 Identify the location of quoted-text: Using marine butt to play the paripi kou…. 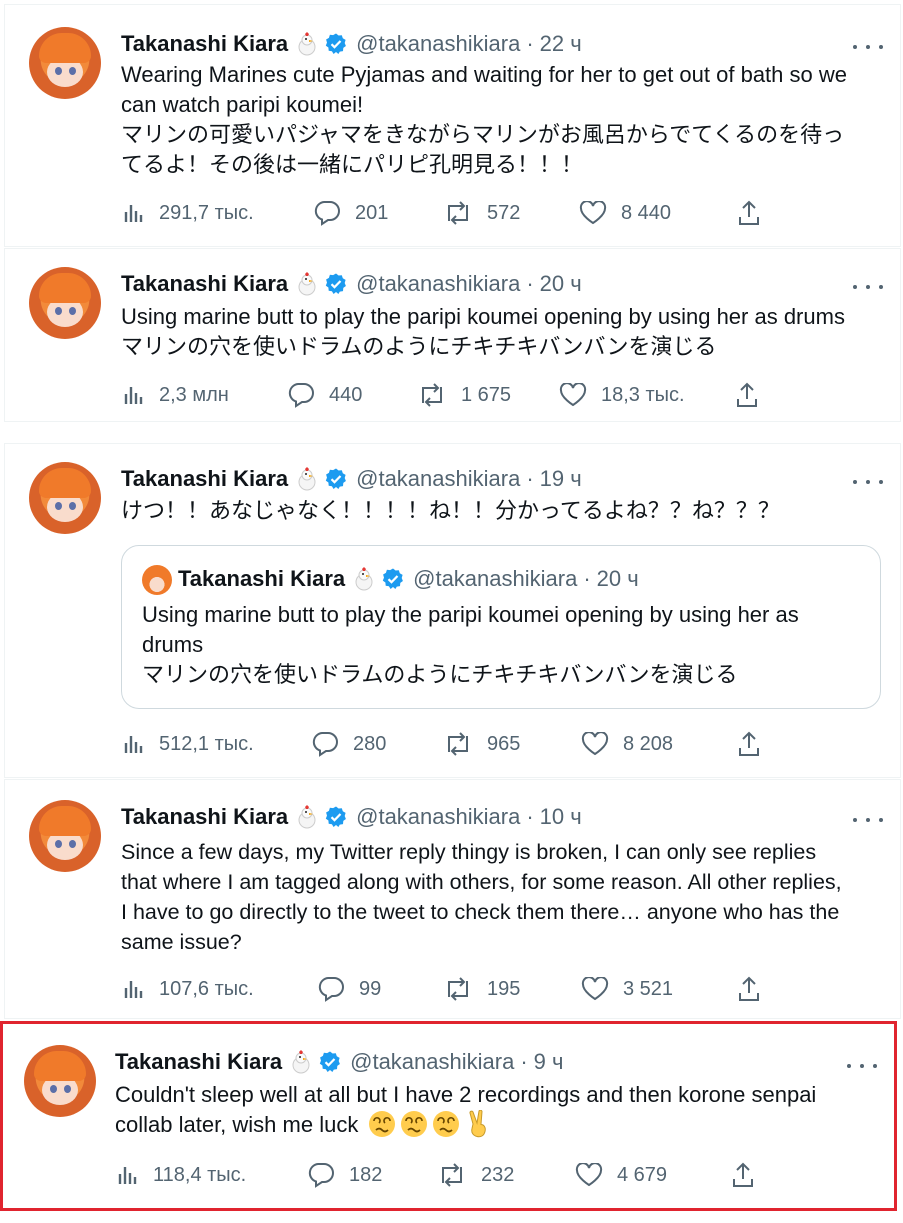
(470, 644).